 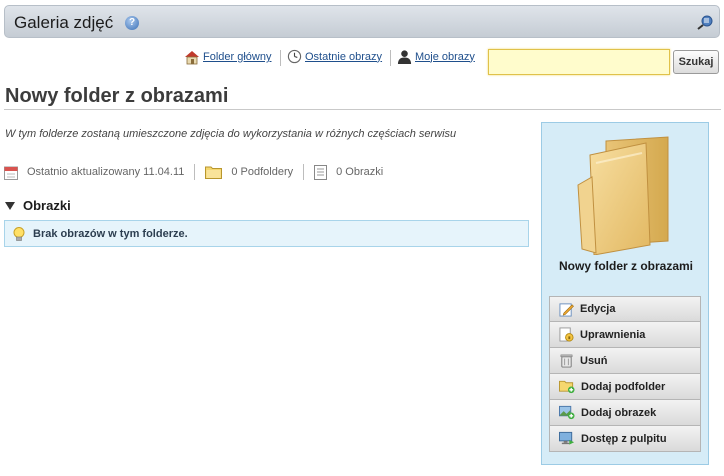 What do you see at coordinates (696, 62) in the screenshot?
I see `search-button: Szukaj` at bounding box center [696, 62].